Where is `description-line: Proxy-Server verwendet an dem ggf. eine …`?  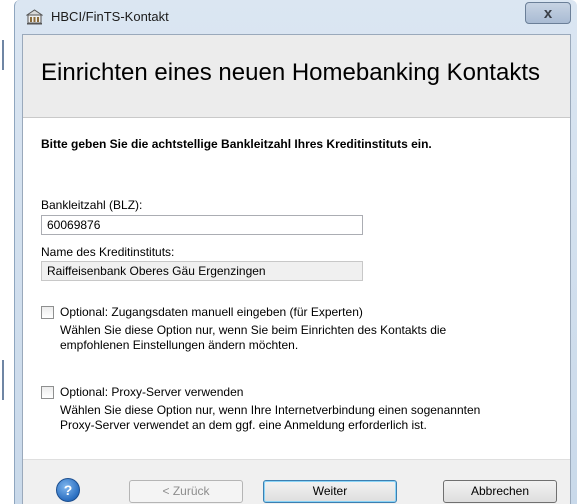
description-line: Proxy-Server verwendet an dem ggf. eine … is located at coordinates (243, 425).